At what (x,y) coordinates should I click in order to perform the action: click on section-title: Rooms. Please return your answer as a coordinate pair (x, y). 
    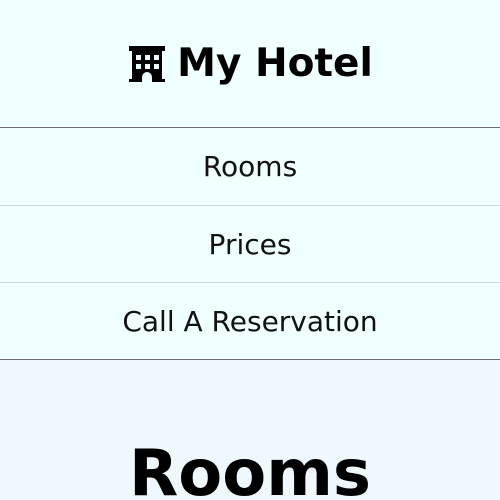
    Looking at the image, I should click on (250, 468).